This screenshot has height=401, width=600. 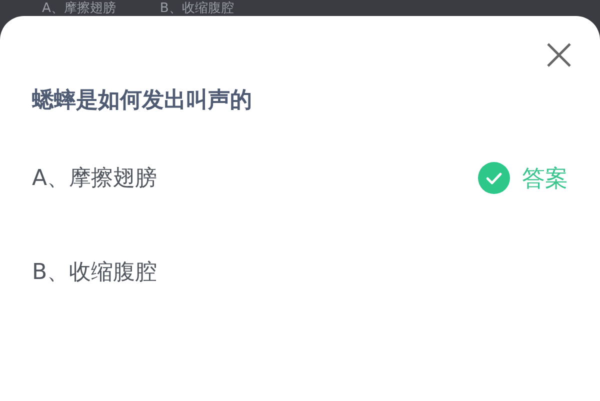 What do you see at coordinates (545, 179) in the screenshot?
I see `answer-label: 答案` at bounding box center [545, 179].